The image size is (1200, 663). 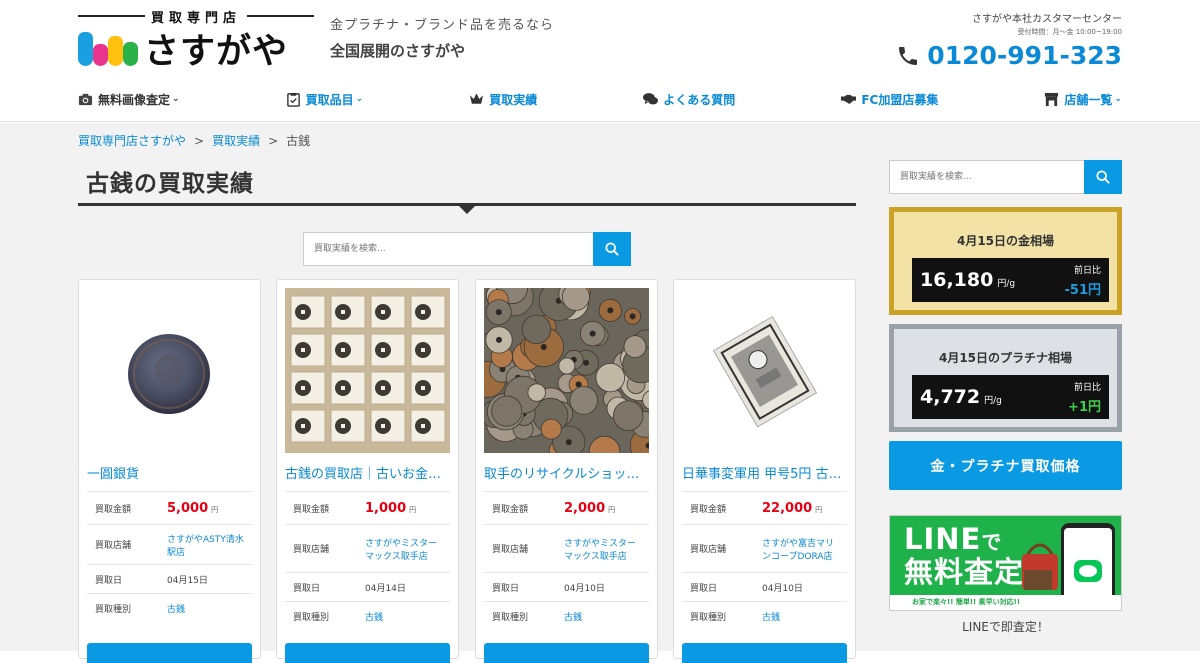 I want to click on breadcrumb-home: 買取専門店さすがや, so click(x=132, y=140).